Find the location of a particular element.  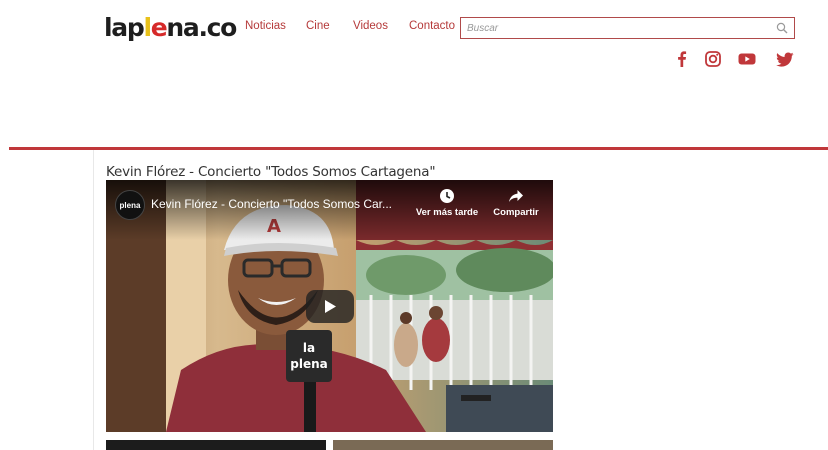

search-input is located at coordinates (617, 28).